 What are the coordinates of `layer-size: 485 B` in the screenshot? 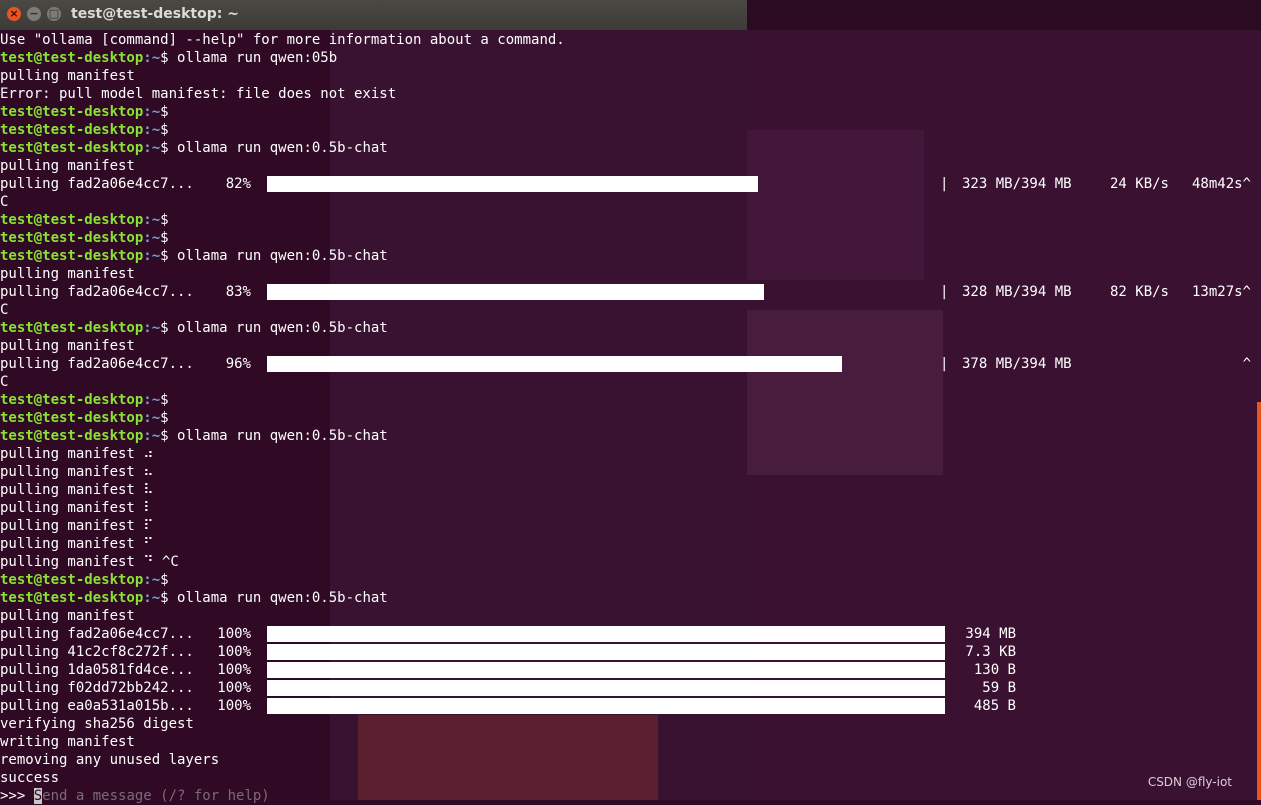 It's located at (994, 706).